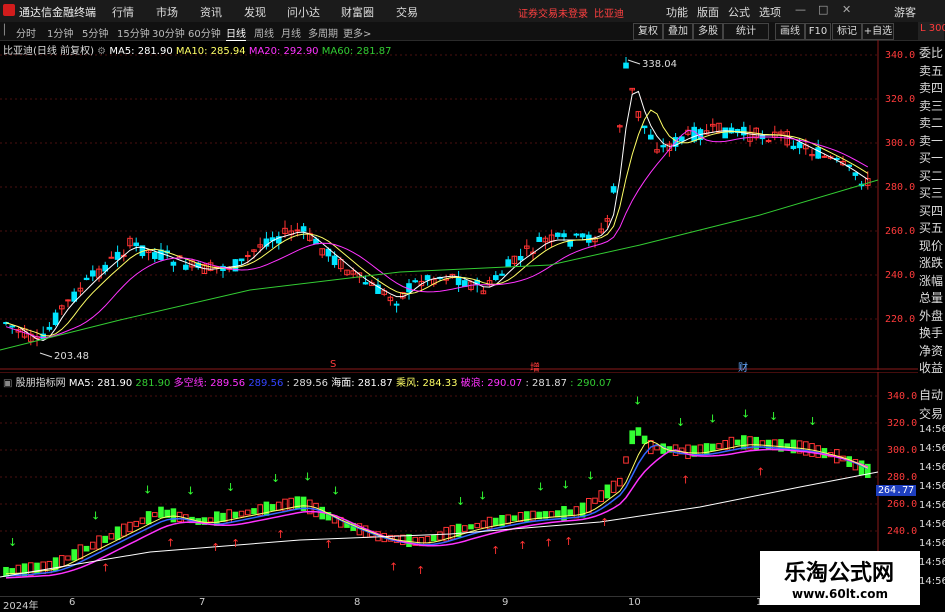  Describe the element at coordinates (591, 383) in the screenshot. I see `ind-v5: : 290.07` at that location.